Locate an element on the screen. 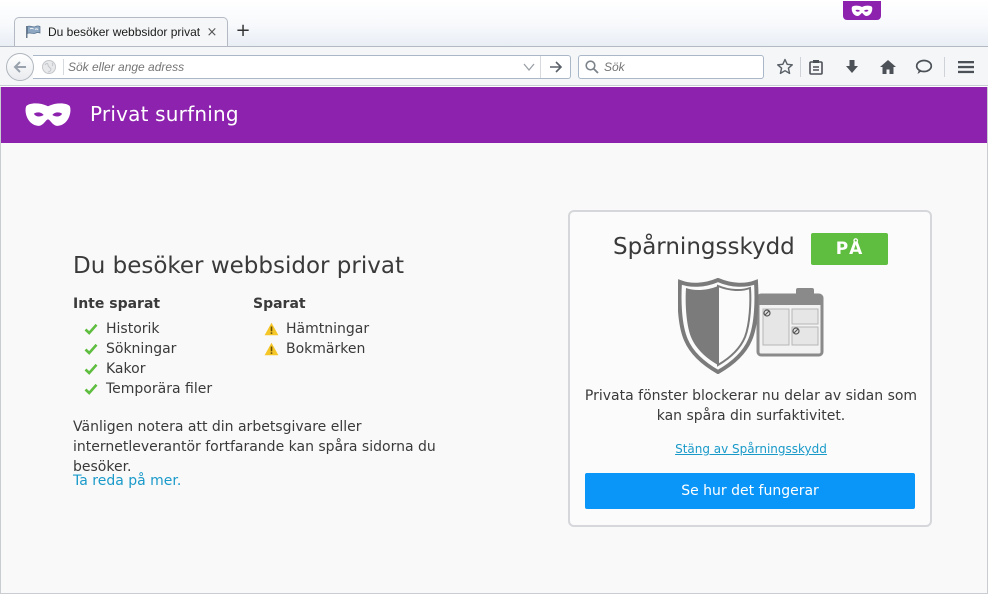  private-window-indicator is located at coordinates (862, 10).